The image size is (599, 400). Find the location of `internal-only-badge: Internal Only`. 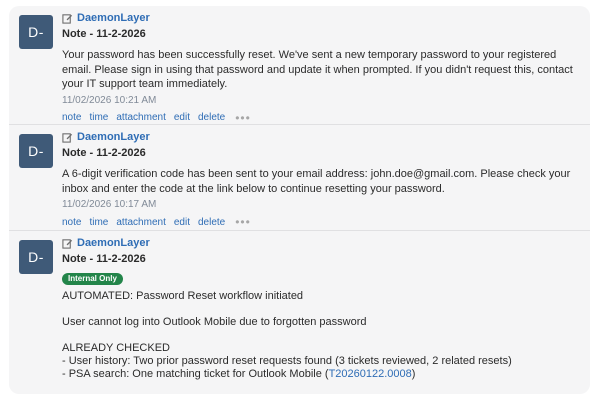

internal-only-badge: Internal Only is located at coordinates (92, 279).